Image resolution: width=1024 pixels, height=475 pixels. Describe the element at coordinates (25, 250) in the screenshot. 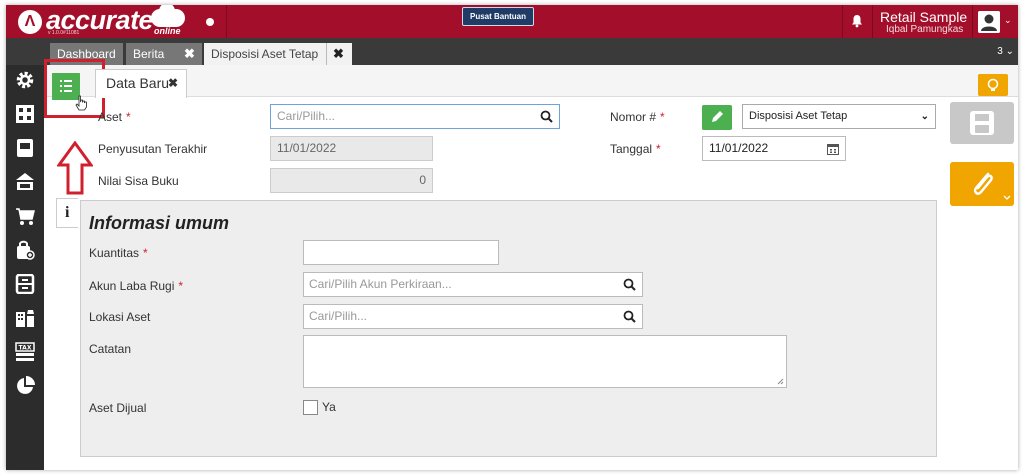

I see `shopping-bag-icon` at that location.